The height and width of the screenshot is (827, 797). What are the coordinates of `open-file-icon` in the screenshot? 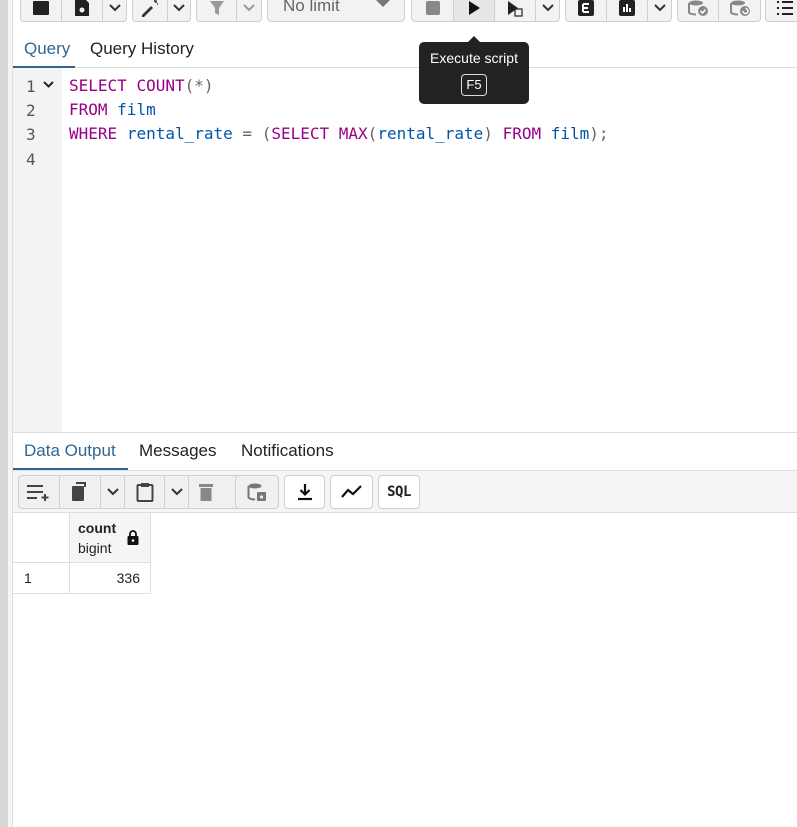 It's located at (41, 8).